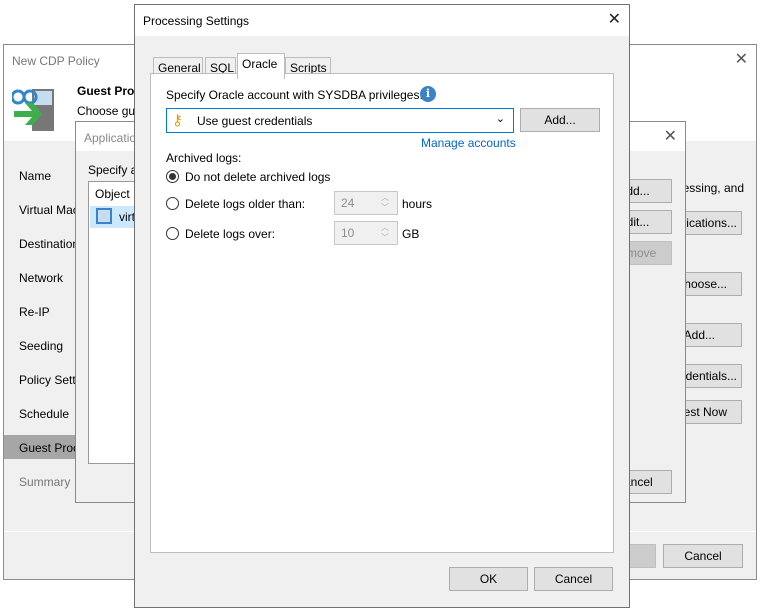 The image size is (761, 610). What do you see at coordinates (196, 21) in the screenshot?
I see `dialog-title: Processing Settings` at bounding box center [196, 21].